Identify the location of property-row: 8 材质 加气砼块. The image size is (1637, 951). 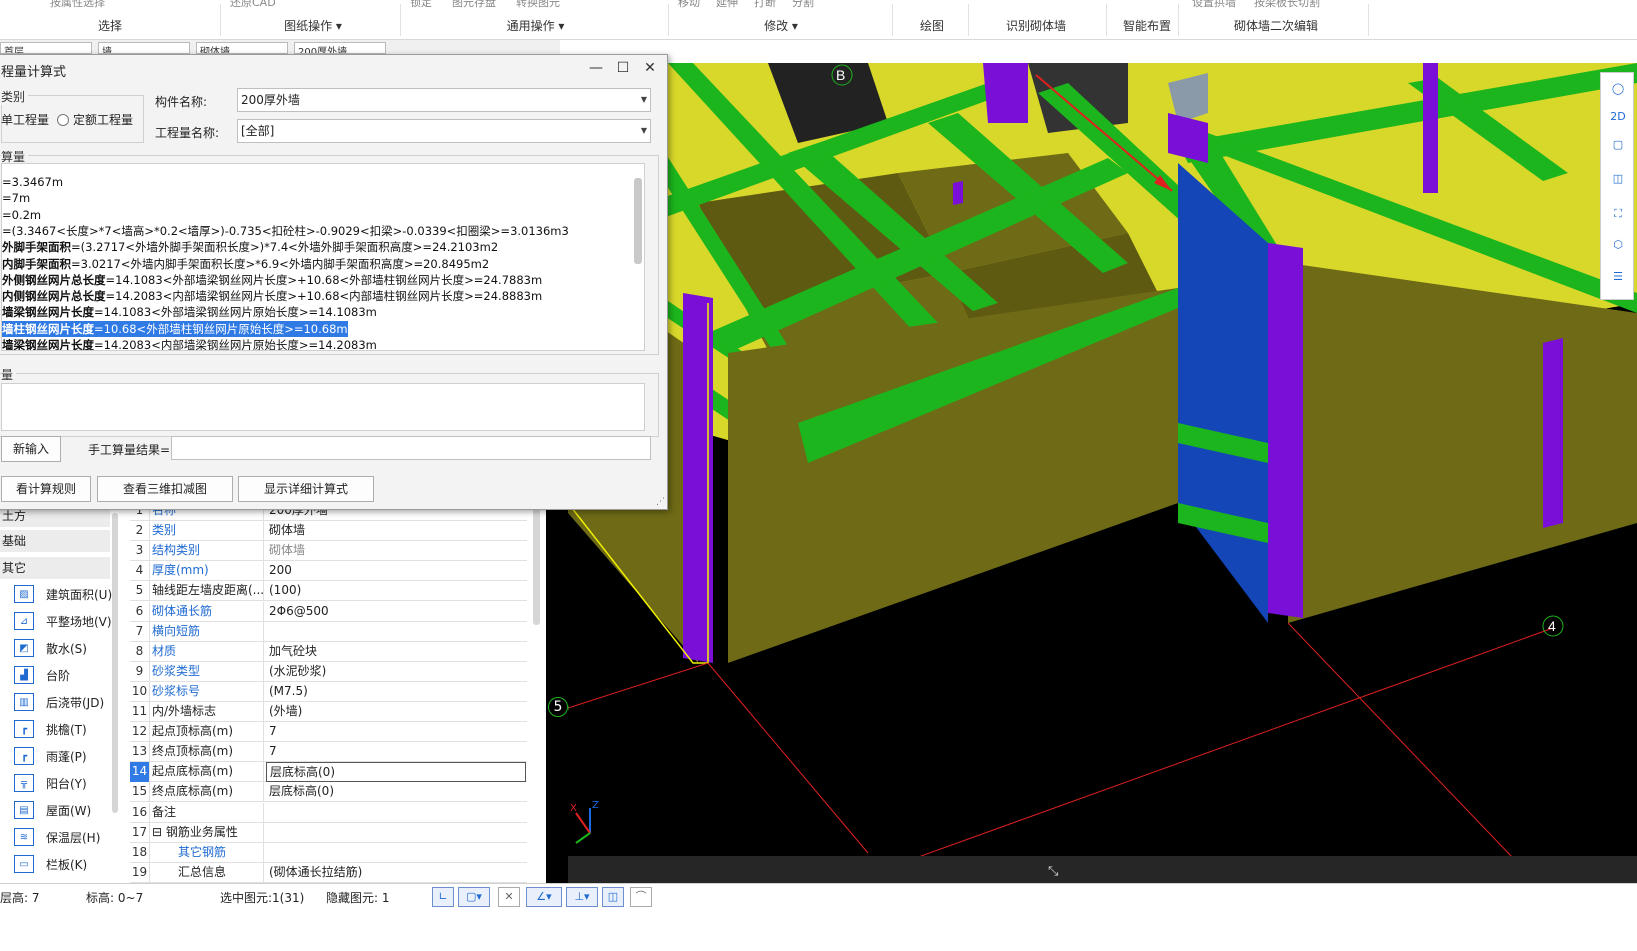
(328, 651).